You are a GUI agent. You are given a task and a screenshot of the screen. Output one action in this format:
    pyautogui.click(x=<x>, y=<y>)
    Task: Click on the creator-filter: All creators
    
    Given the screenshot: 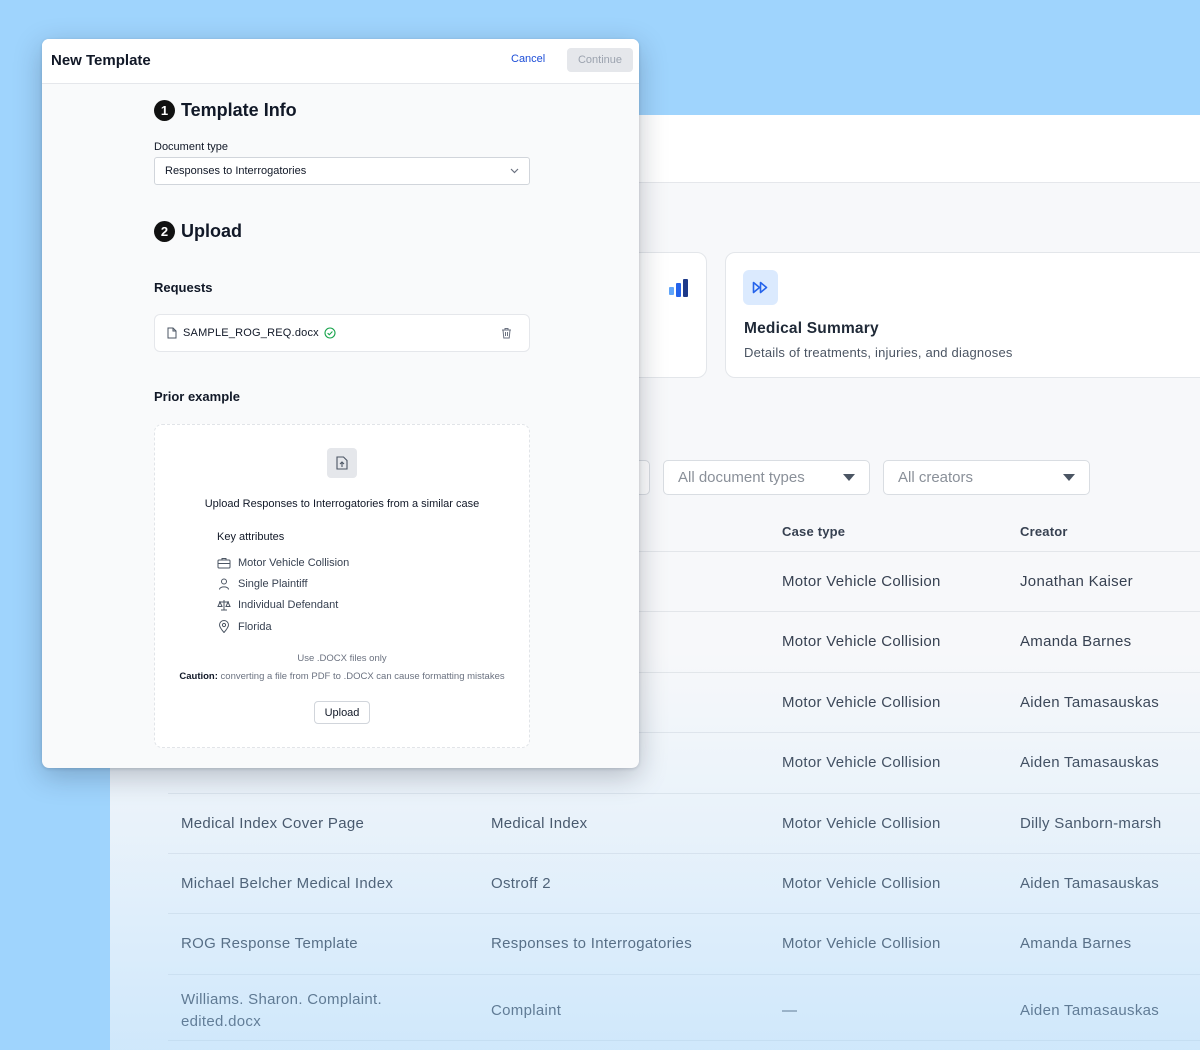 What is the action you would take?
    pyautogui.click(x=986, y=477)
    